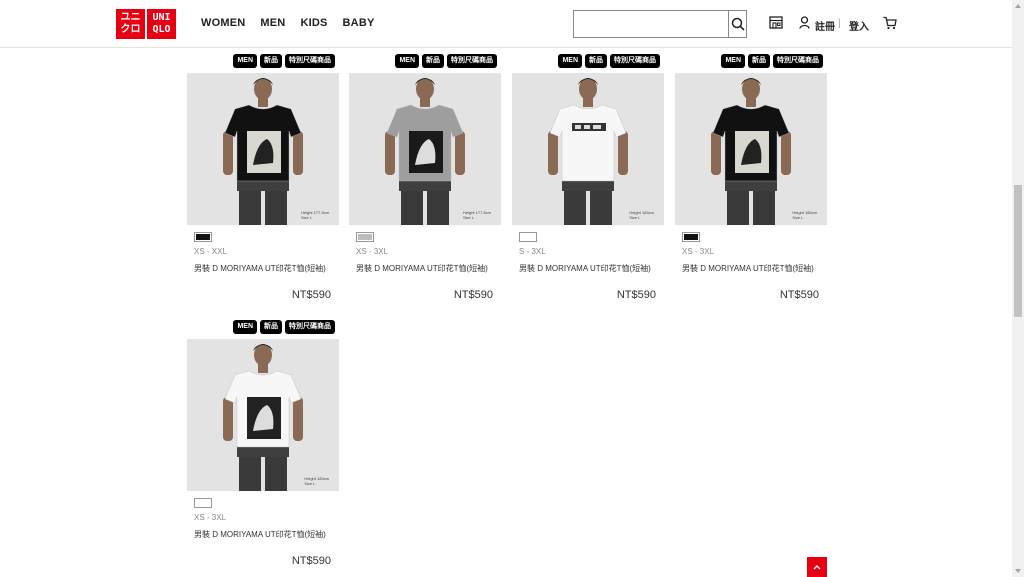 The height and width of the screenshot is (577, 1024). What do you see at coordinates (1018, 251) in the screenshot?
I see `scrollbar-thumb` at bounding box center [1018, 251].